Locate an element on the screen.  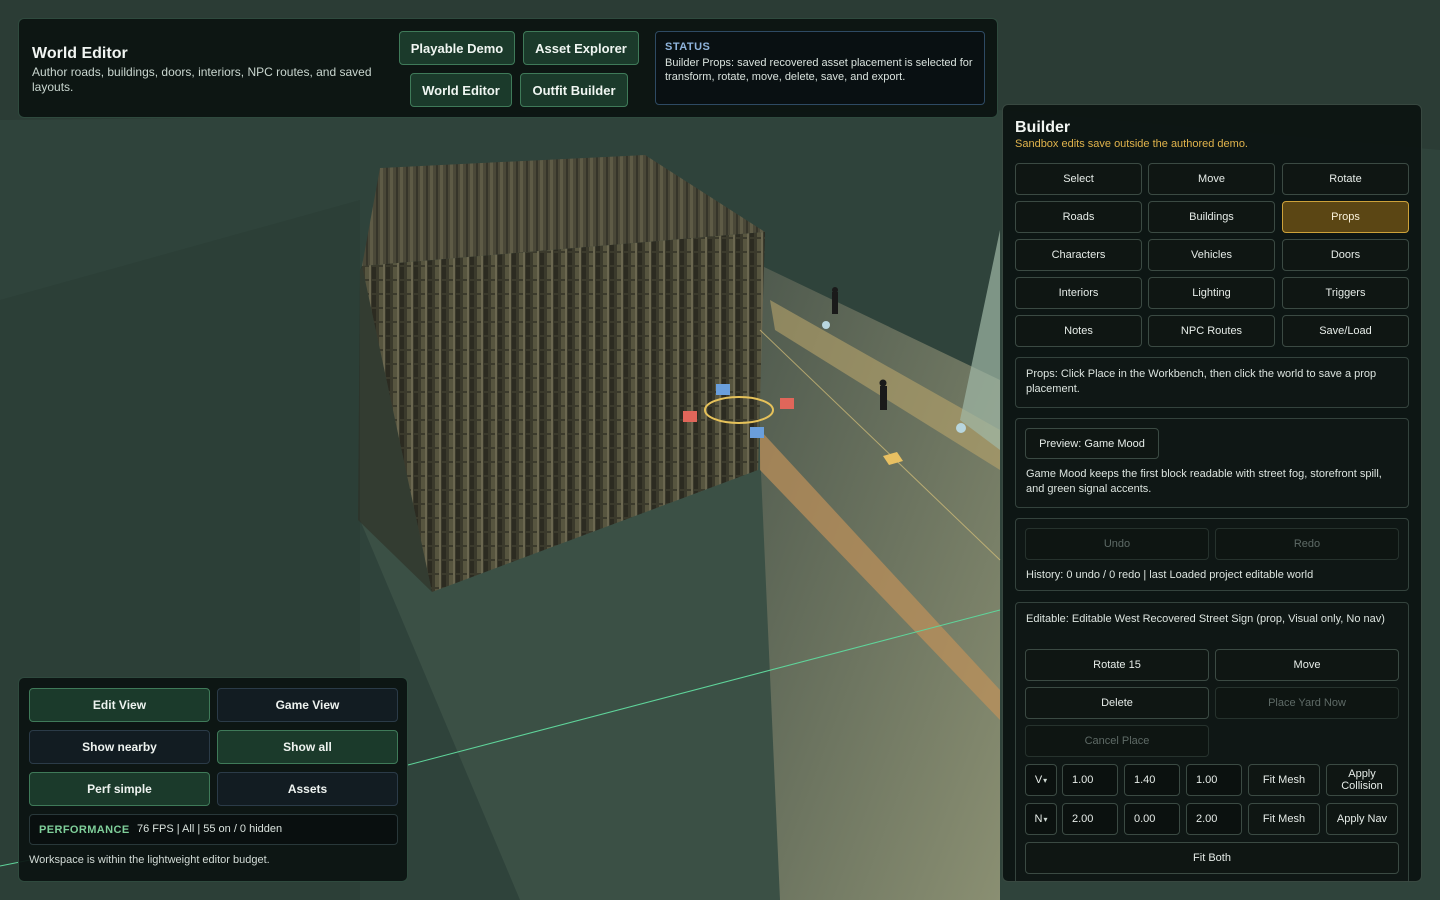
nav-fit-mesh-button: Fit Mesh is located at coordinates (1284, 819).